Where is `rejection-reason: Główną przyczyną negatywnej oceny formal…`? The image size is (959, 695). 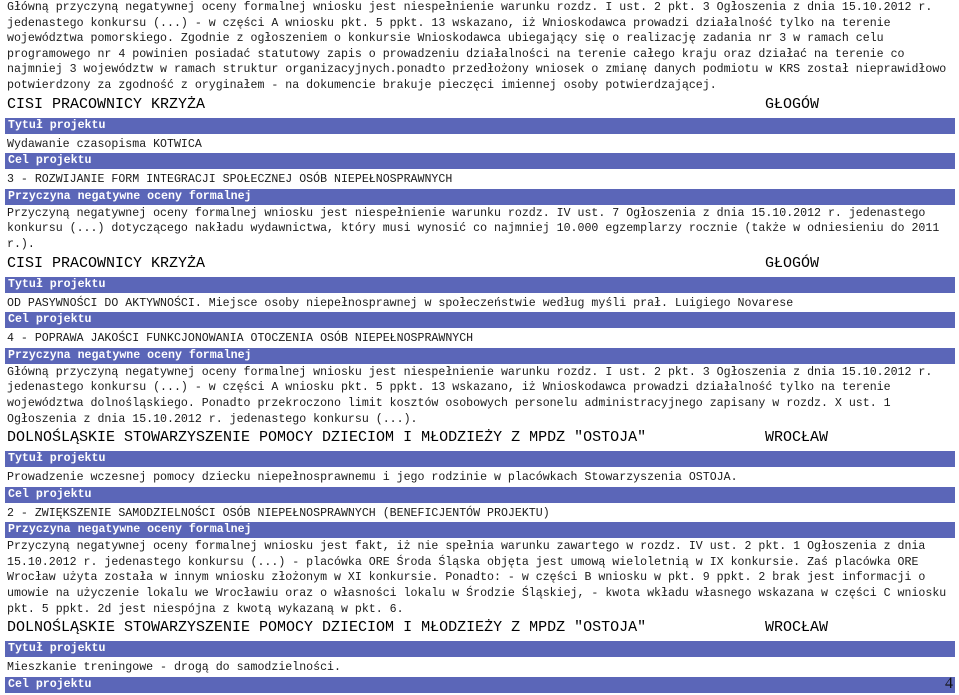 rejection-reason: Główną przyczyną negatywnej oceny formal… is located at coordinates (473, 395).